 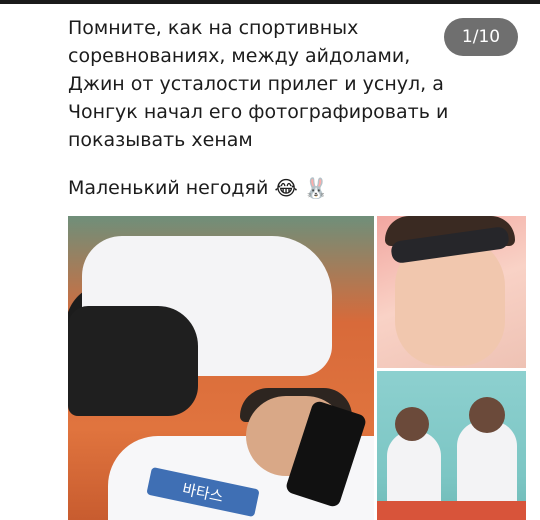 What do you see at coordinates (451, 445) in the screenshot?
I see `group-photo` at bounding box center [451, 445].